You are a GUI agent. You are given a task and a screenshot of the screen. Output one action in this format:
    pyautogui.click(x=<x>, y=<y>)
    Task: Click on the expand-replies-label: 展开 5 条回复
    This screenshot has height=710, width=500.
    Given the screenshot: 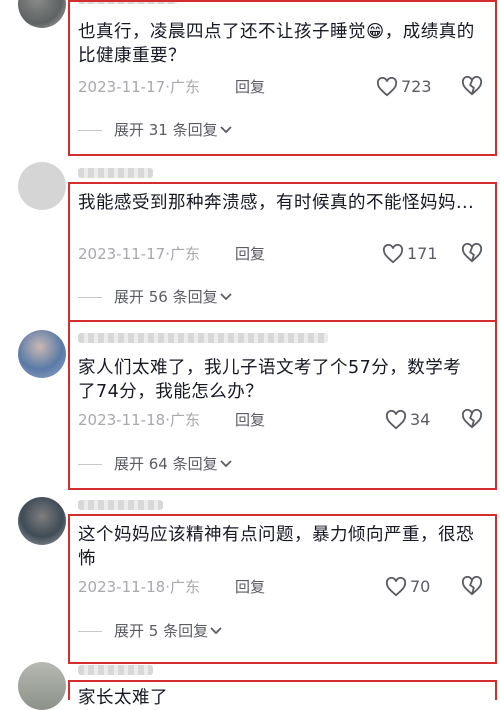 What is the action you would take?
    pyautogui.click(x=161, y=631)
    